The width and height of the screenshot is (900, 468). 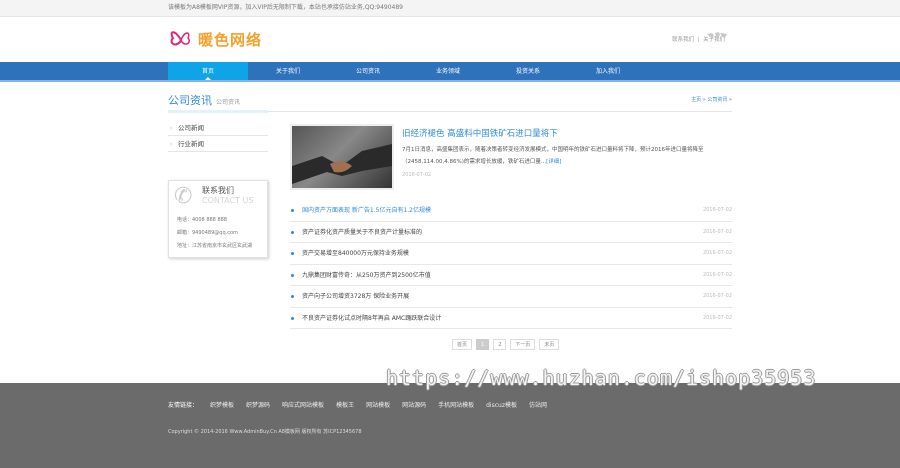 I want to click on friend-link: 模板王, so click(x=345, y=404).